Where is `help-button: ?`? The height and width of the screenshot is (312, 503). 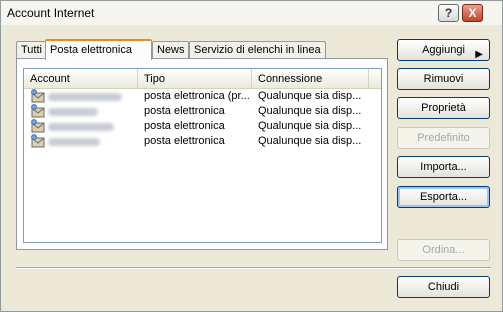
help-button: ? is located at coordinates (448, 13).